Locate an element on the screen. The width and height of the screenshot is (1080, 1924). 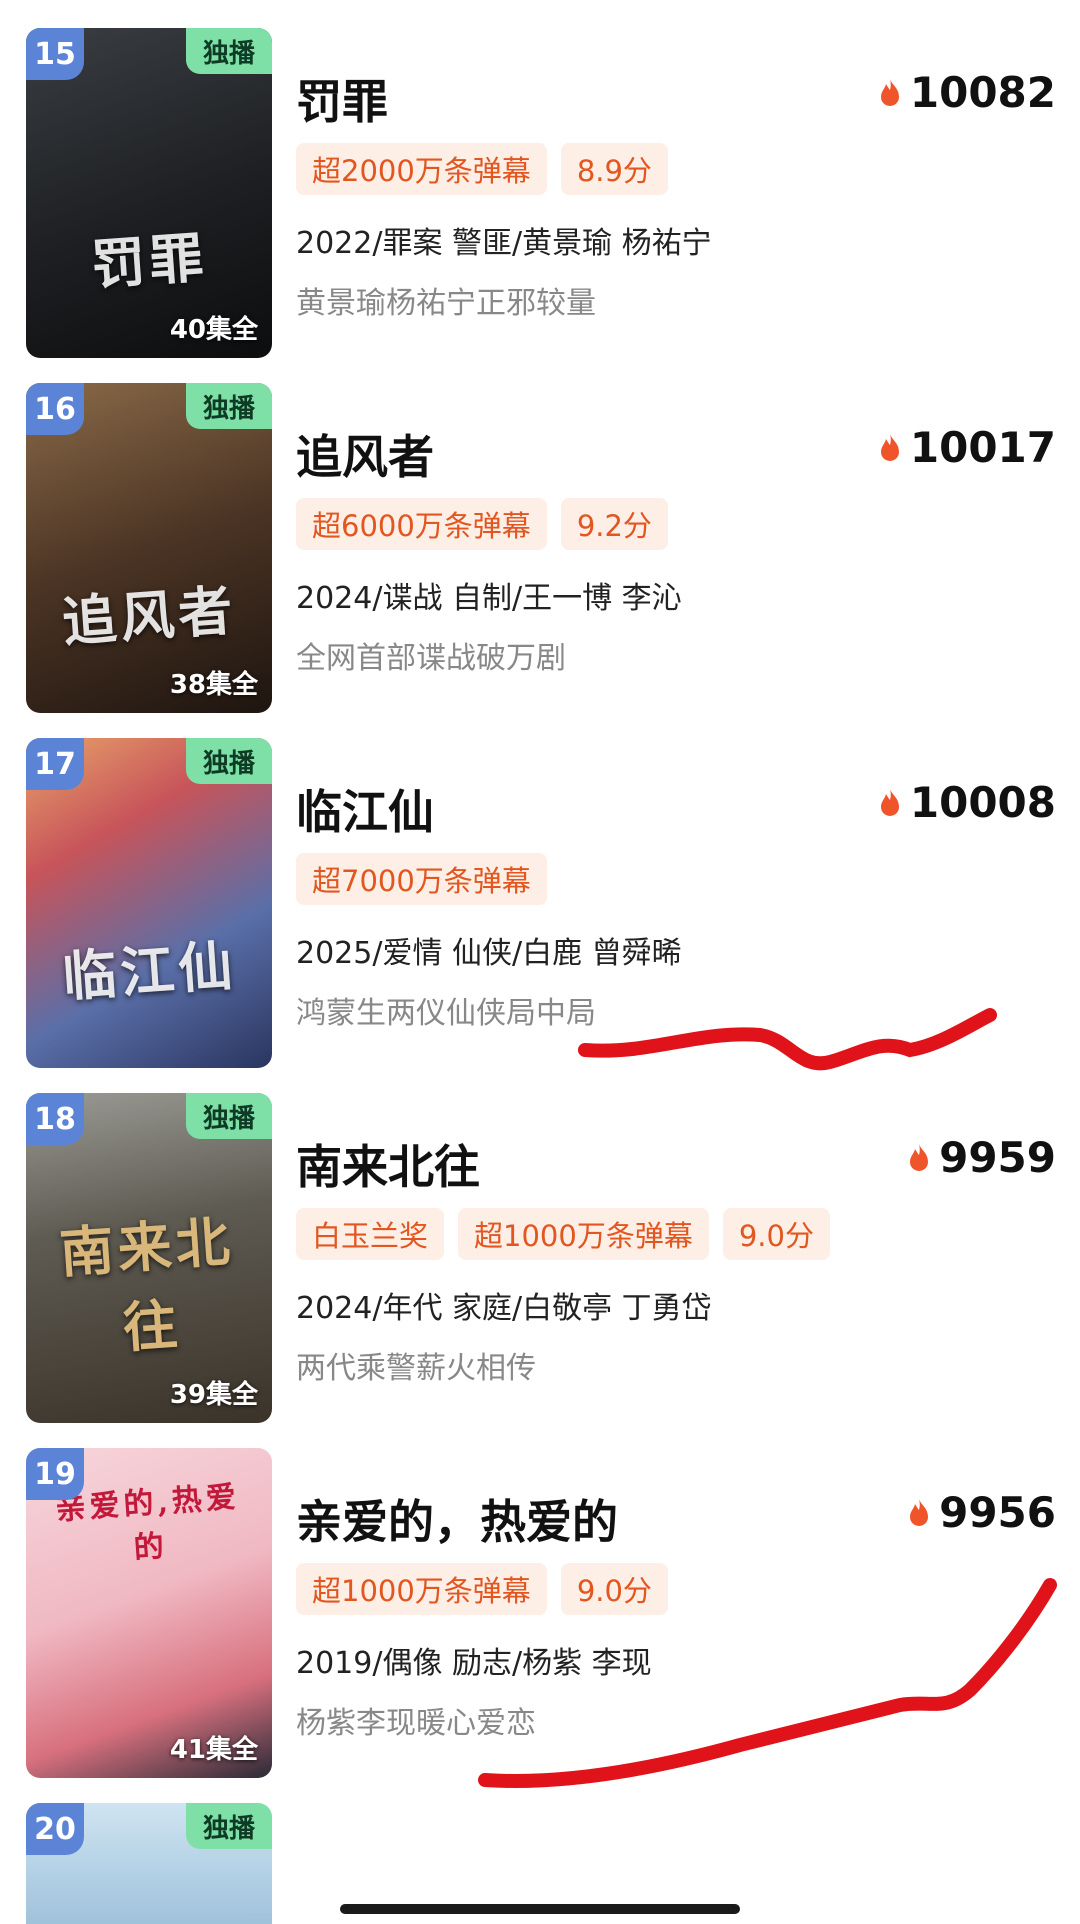
show-meta: 2024/年代 家庭/白敬亭 丁勇岱 is located at coordinates (504, 1308).